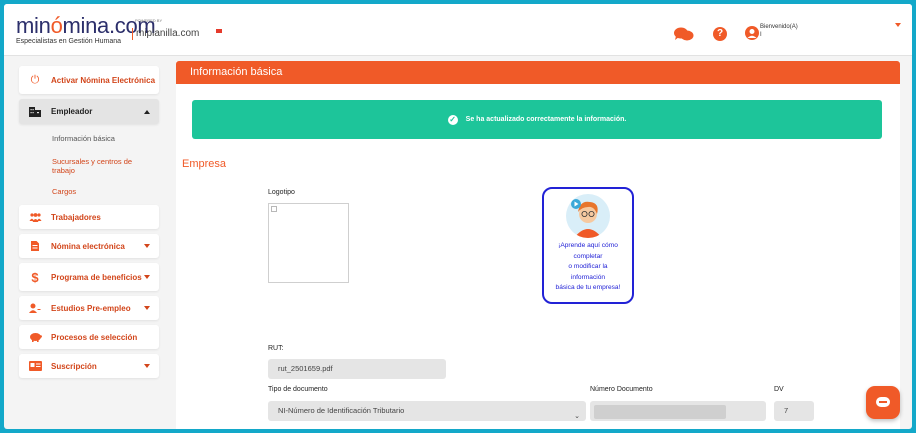  I want to click on doc-type-select: NI-Número de Identificación Tributario ⌄, so click(427, 411).